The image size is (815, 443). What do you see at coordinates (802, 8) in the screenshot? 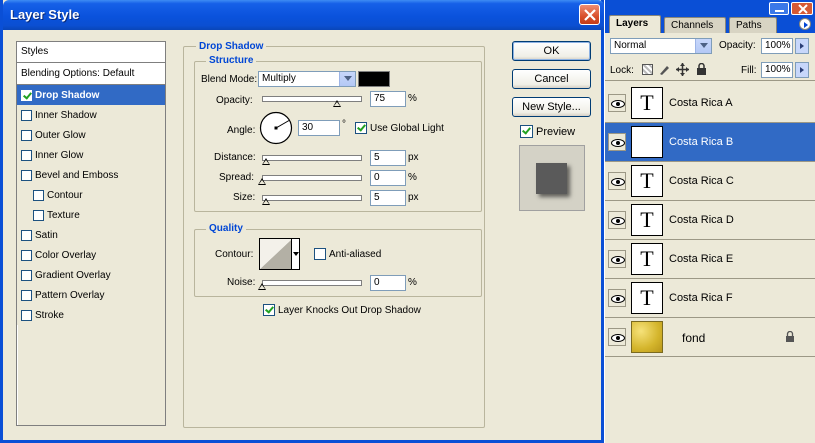
I see `palette-close-button` at bounding box center [802, 8].